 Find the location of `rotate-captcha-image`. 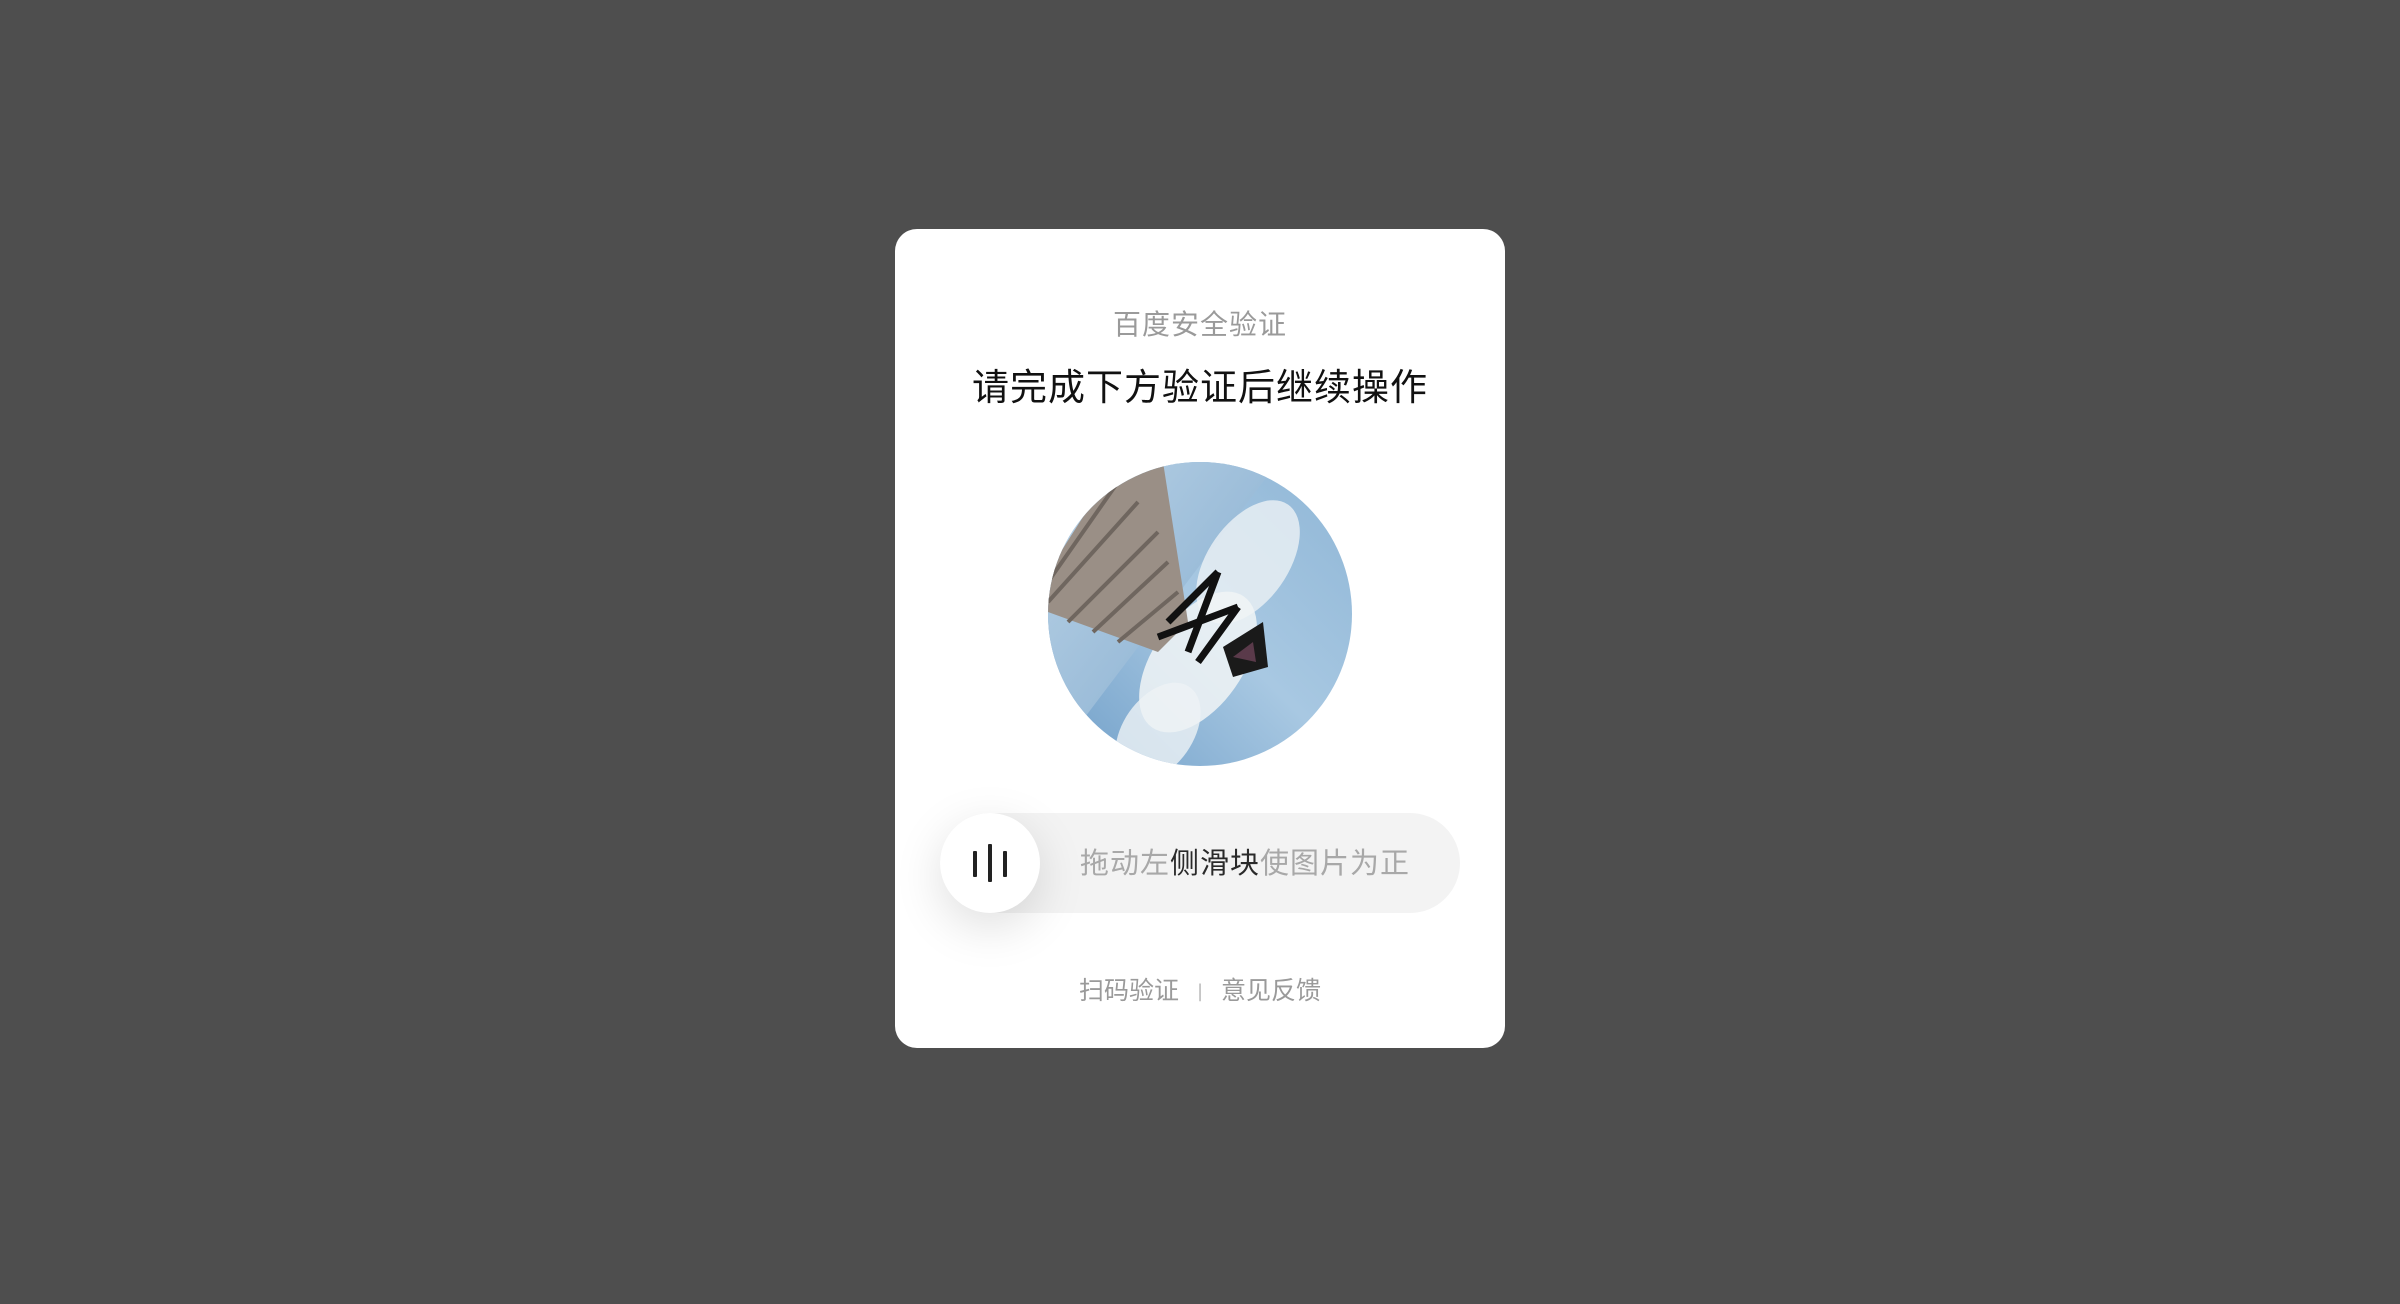

rotate-captcha-image is located at coordinates (1200, 614).